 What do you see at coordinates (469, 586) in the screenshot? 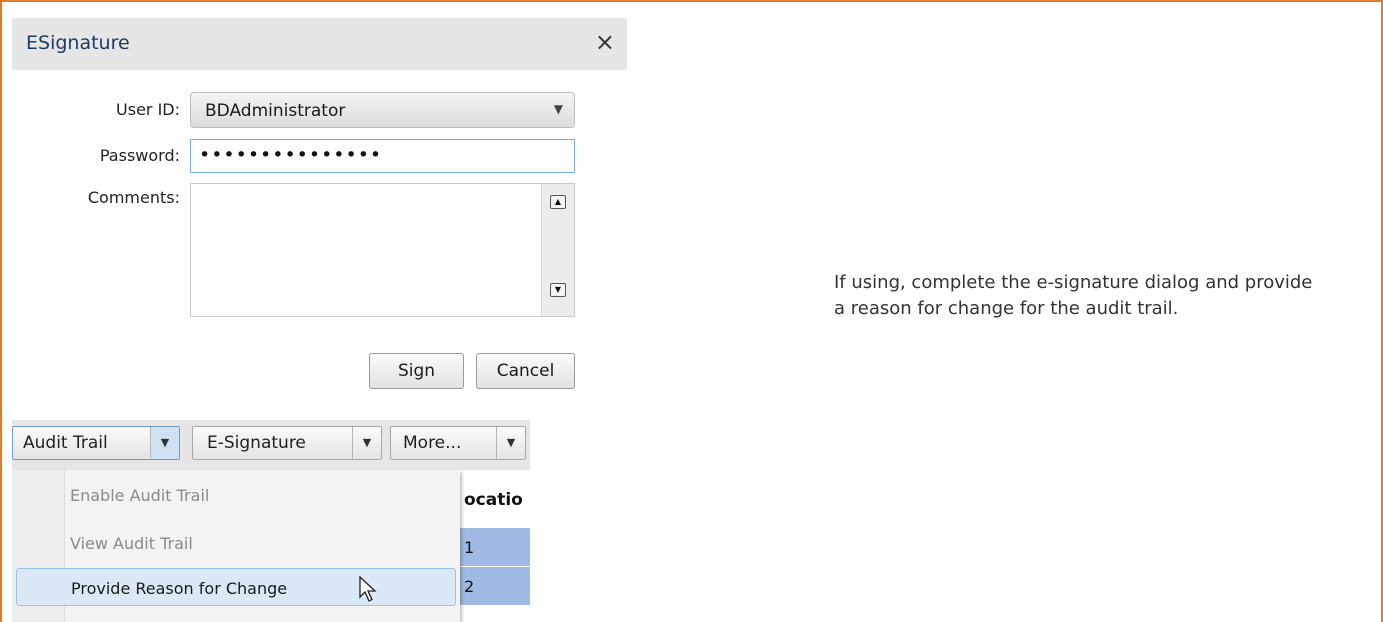
I see `table-cell: 2` at bounding box center [469, 586].